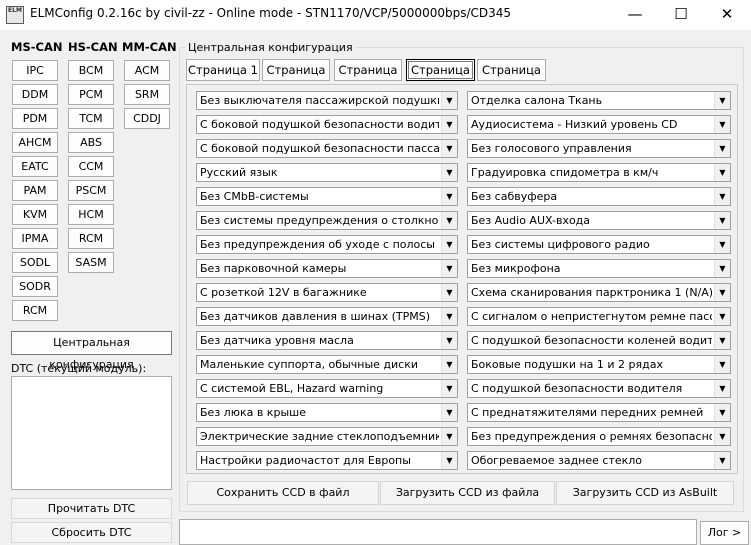  Describe the element at coordinates (296, 78) in the screenshot. I see `tab-page-2: Страница 2` at that location.